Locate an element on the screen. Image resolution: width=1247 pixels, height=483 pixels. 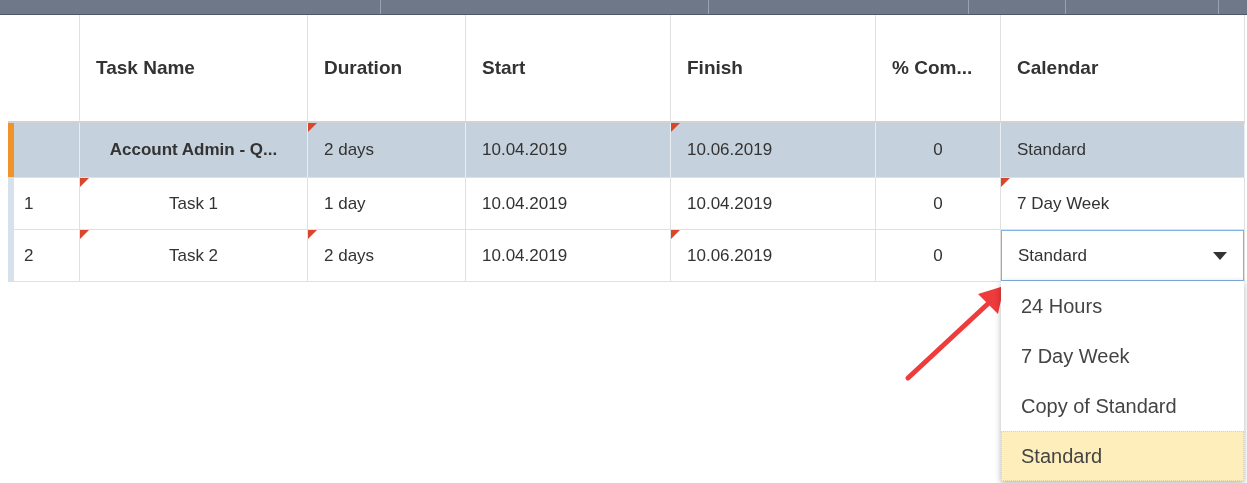
dropdown-option: 7 Day Week is located at coordinates (1122, 356).